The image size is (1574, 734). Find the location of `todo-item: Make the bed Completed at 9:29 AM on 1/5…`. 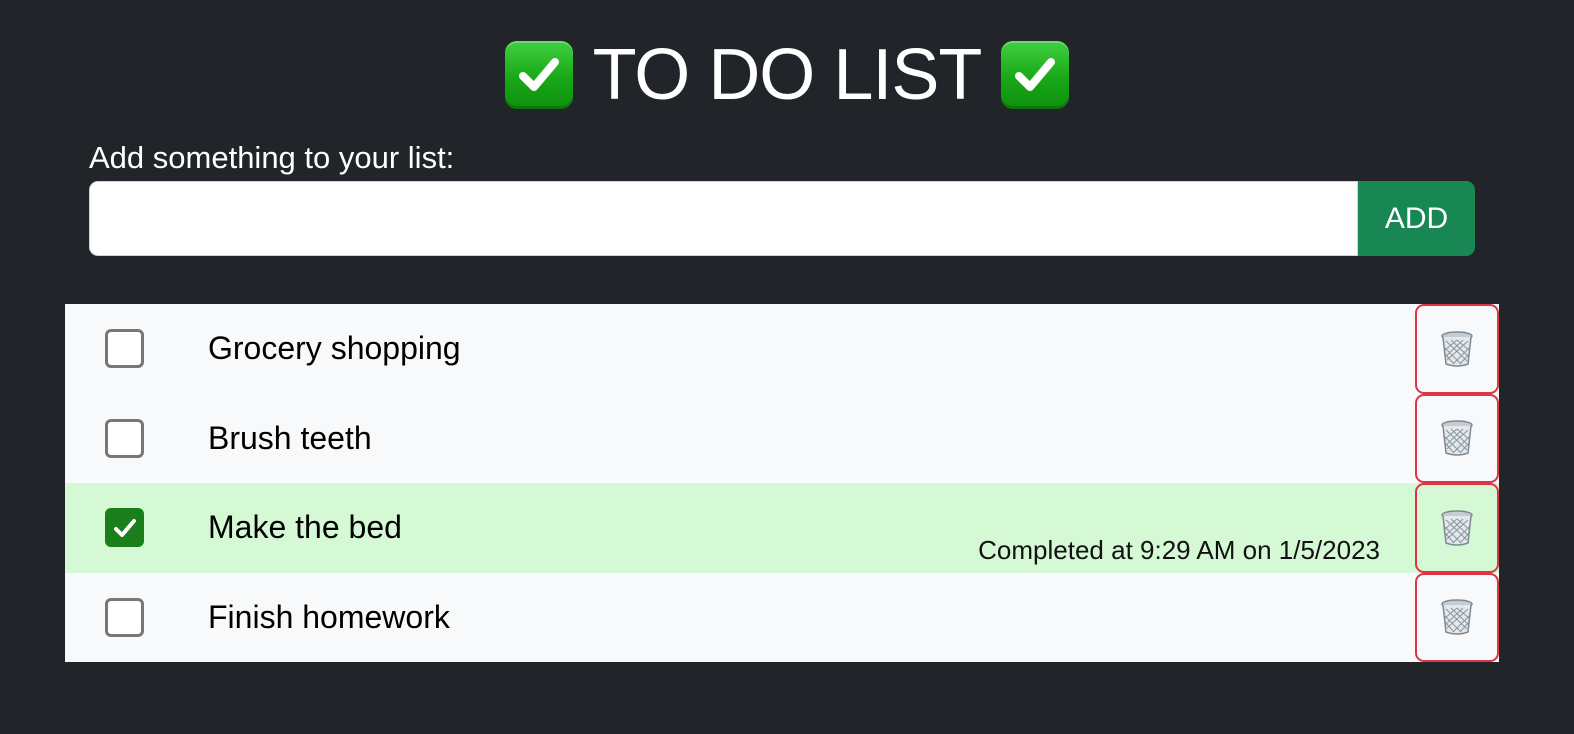

todo-item: Make the bed Completed at 9:29 AM on 1/5… is located at coordinates (782, 528).